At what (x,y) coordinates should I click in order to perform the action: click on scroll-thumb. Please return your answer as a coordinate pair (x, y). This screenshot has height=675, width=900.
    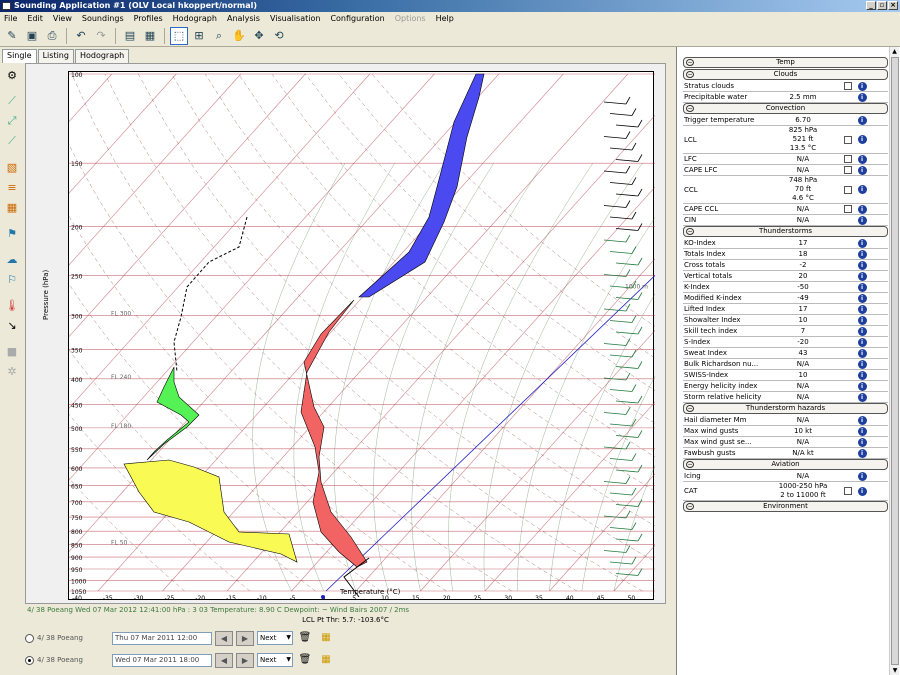
    Looking at the image, I should click on (895, 361).